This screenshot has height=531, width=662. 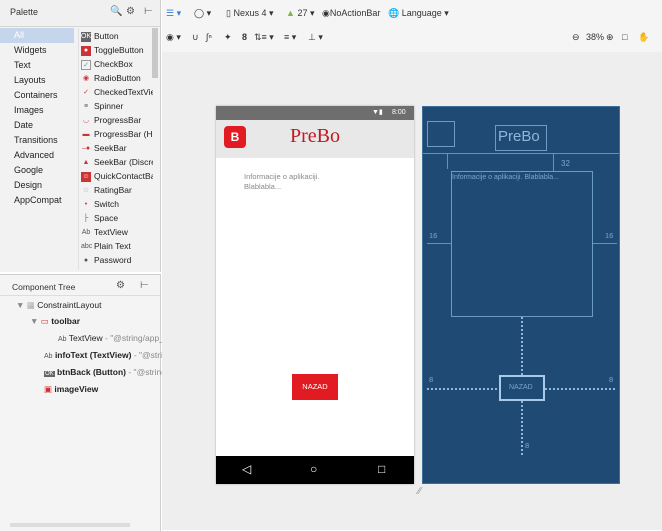 I want to click on pack-icon: ⇅≡ ▾, so click(x=264, y=37).